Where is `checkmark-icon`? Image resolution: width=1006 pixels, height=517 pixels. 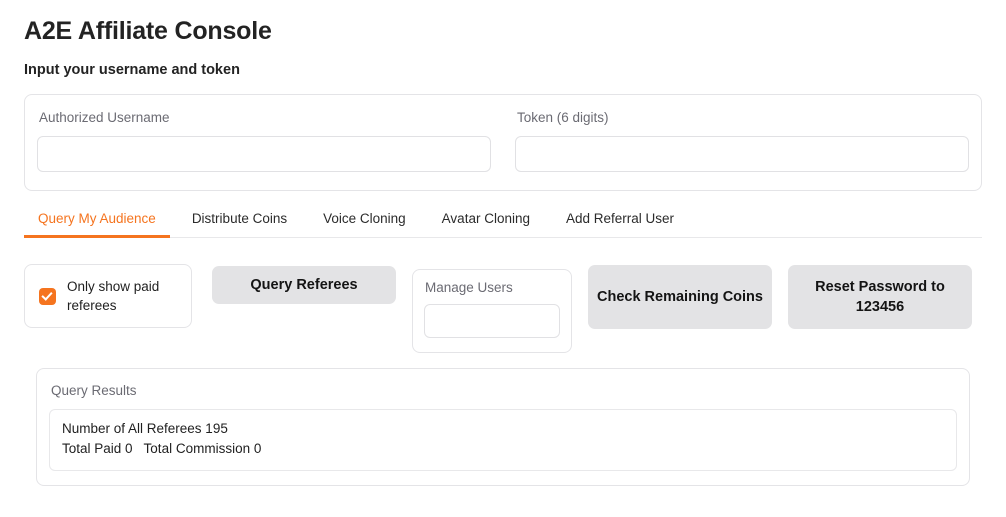 checkmark-icon is located at coordinates (47, 296).